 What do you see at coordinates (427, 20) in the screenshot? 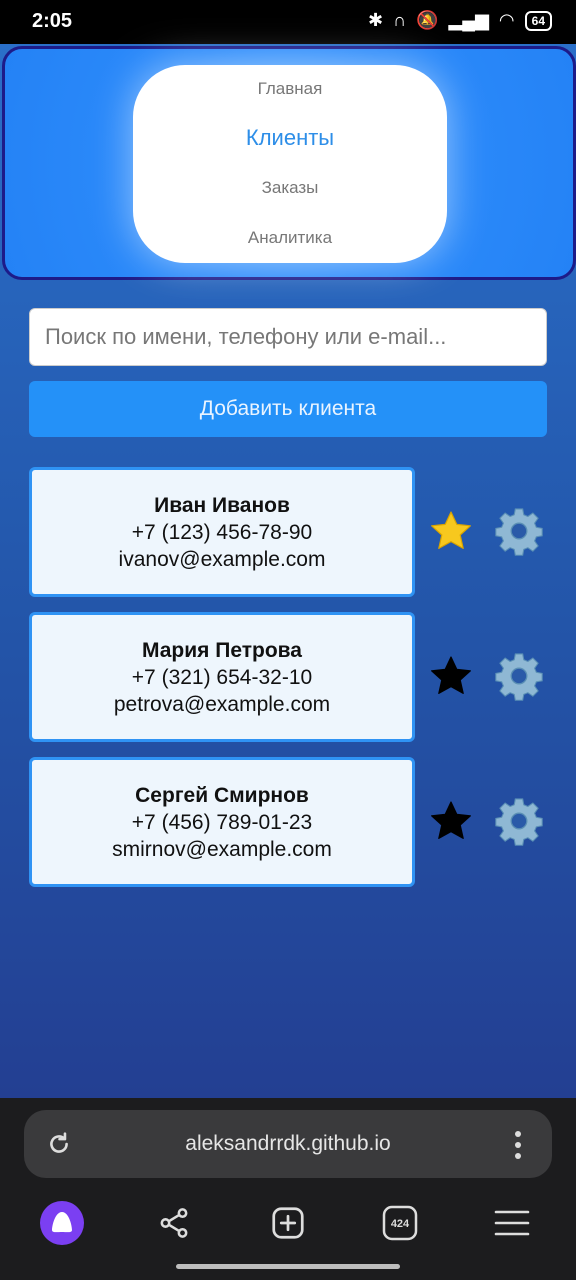
I see `mute-icon: 🔕` at bounding box center [427, 20].